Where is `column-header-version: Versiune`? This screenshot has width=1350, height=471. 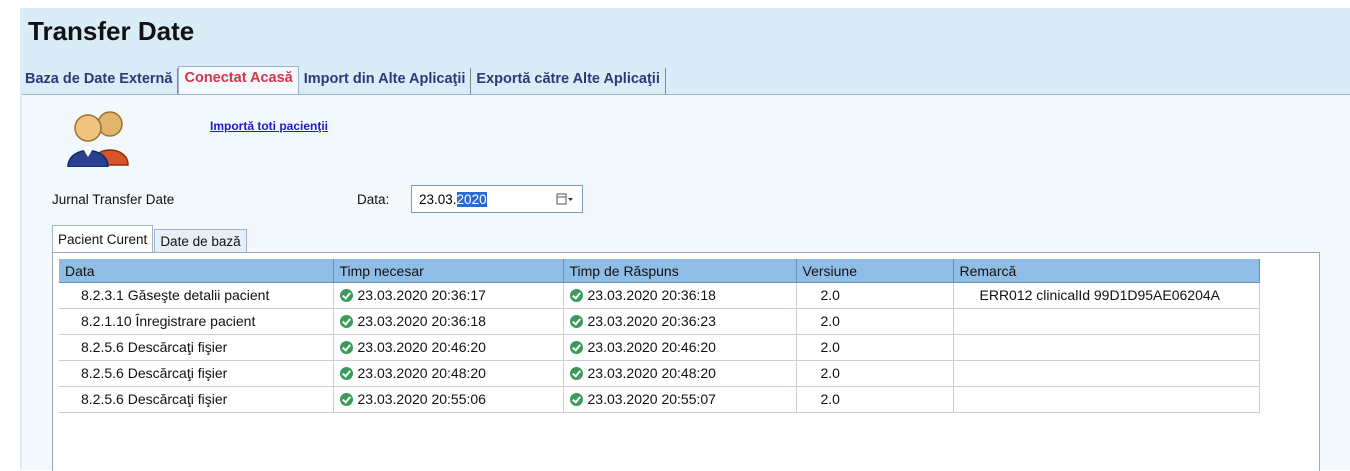 column-header-version: Versiune is located at coordinates (875, 271).